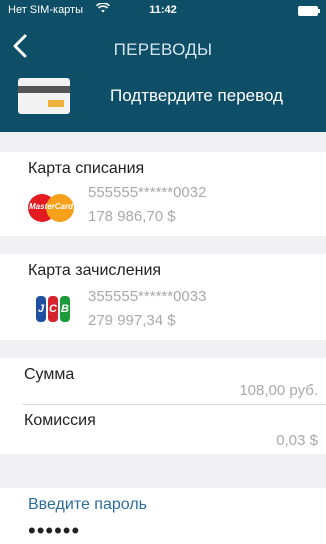 The image size is (326, 544). What do you see at coordinates (132, 216) in the screenshot?
I see `debit-card-balance: 178 986,70 $` at bounding box center [132, 216].